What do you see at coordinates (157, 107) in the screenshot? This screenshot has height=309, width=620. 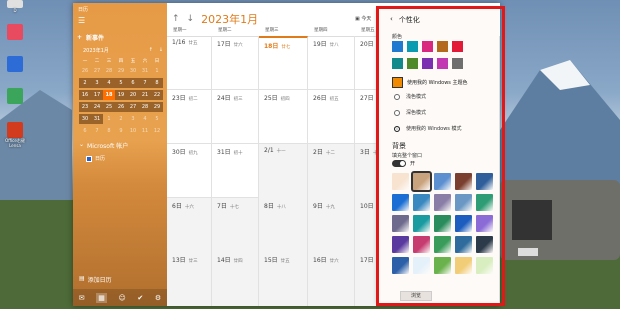 I see `mini-day: 29` at bounding box center [157, 107].